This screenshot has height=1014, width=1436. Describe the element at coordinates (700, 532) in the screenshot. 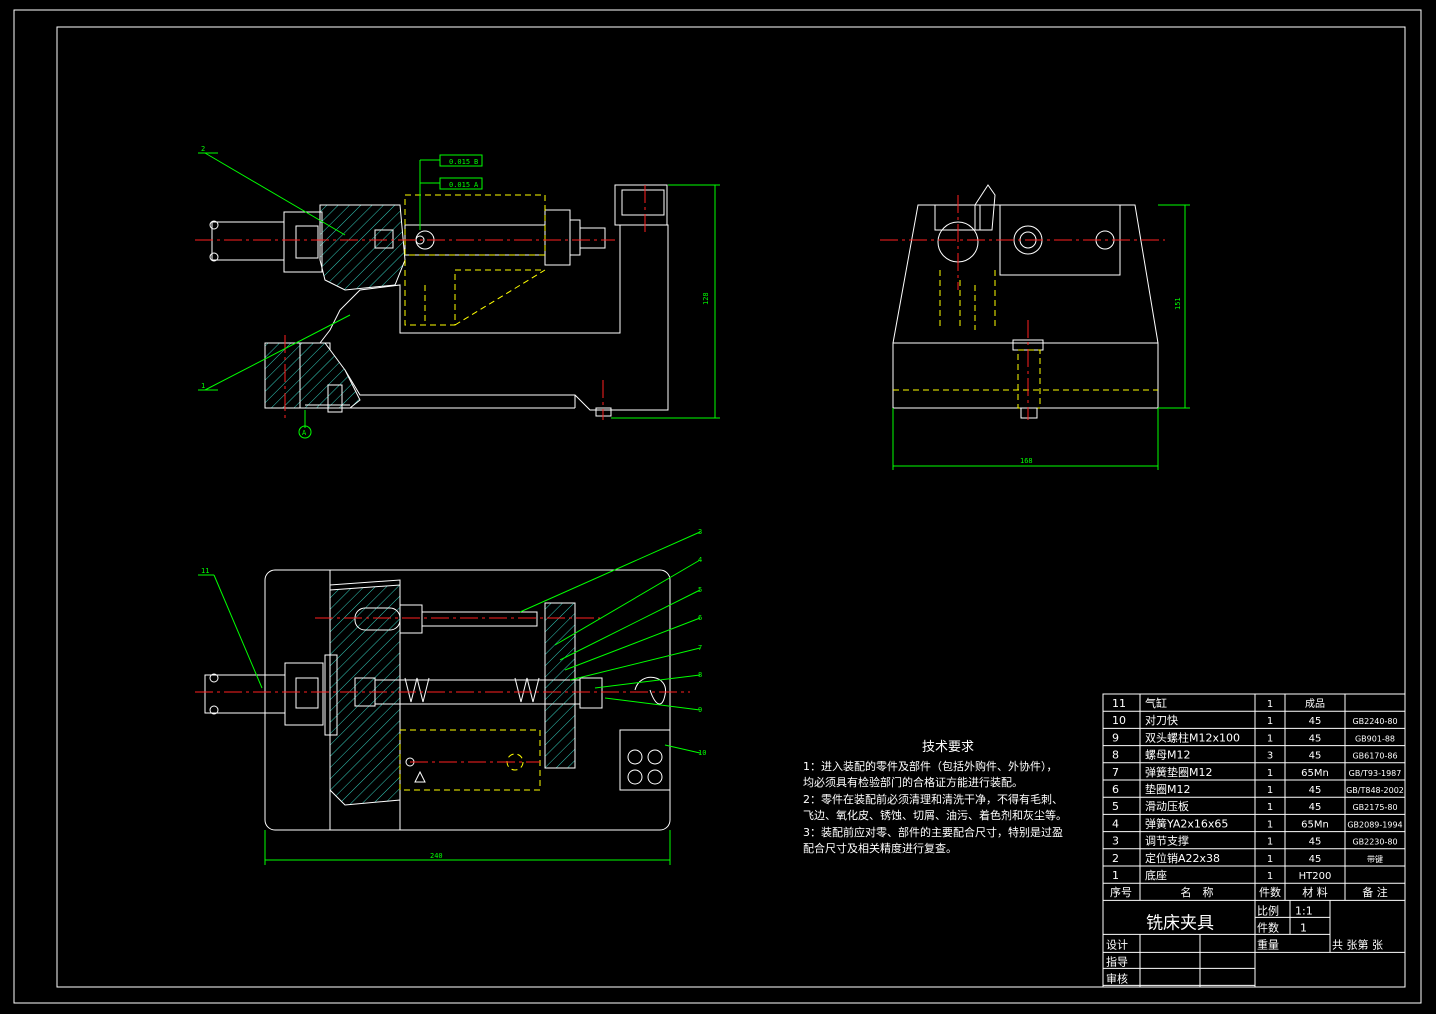

I see `callout-top-3: 3` at that location.